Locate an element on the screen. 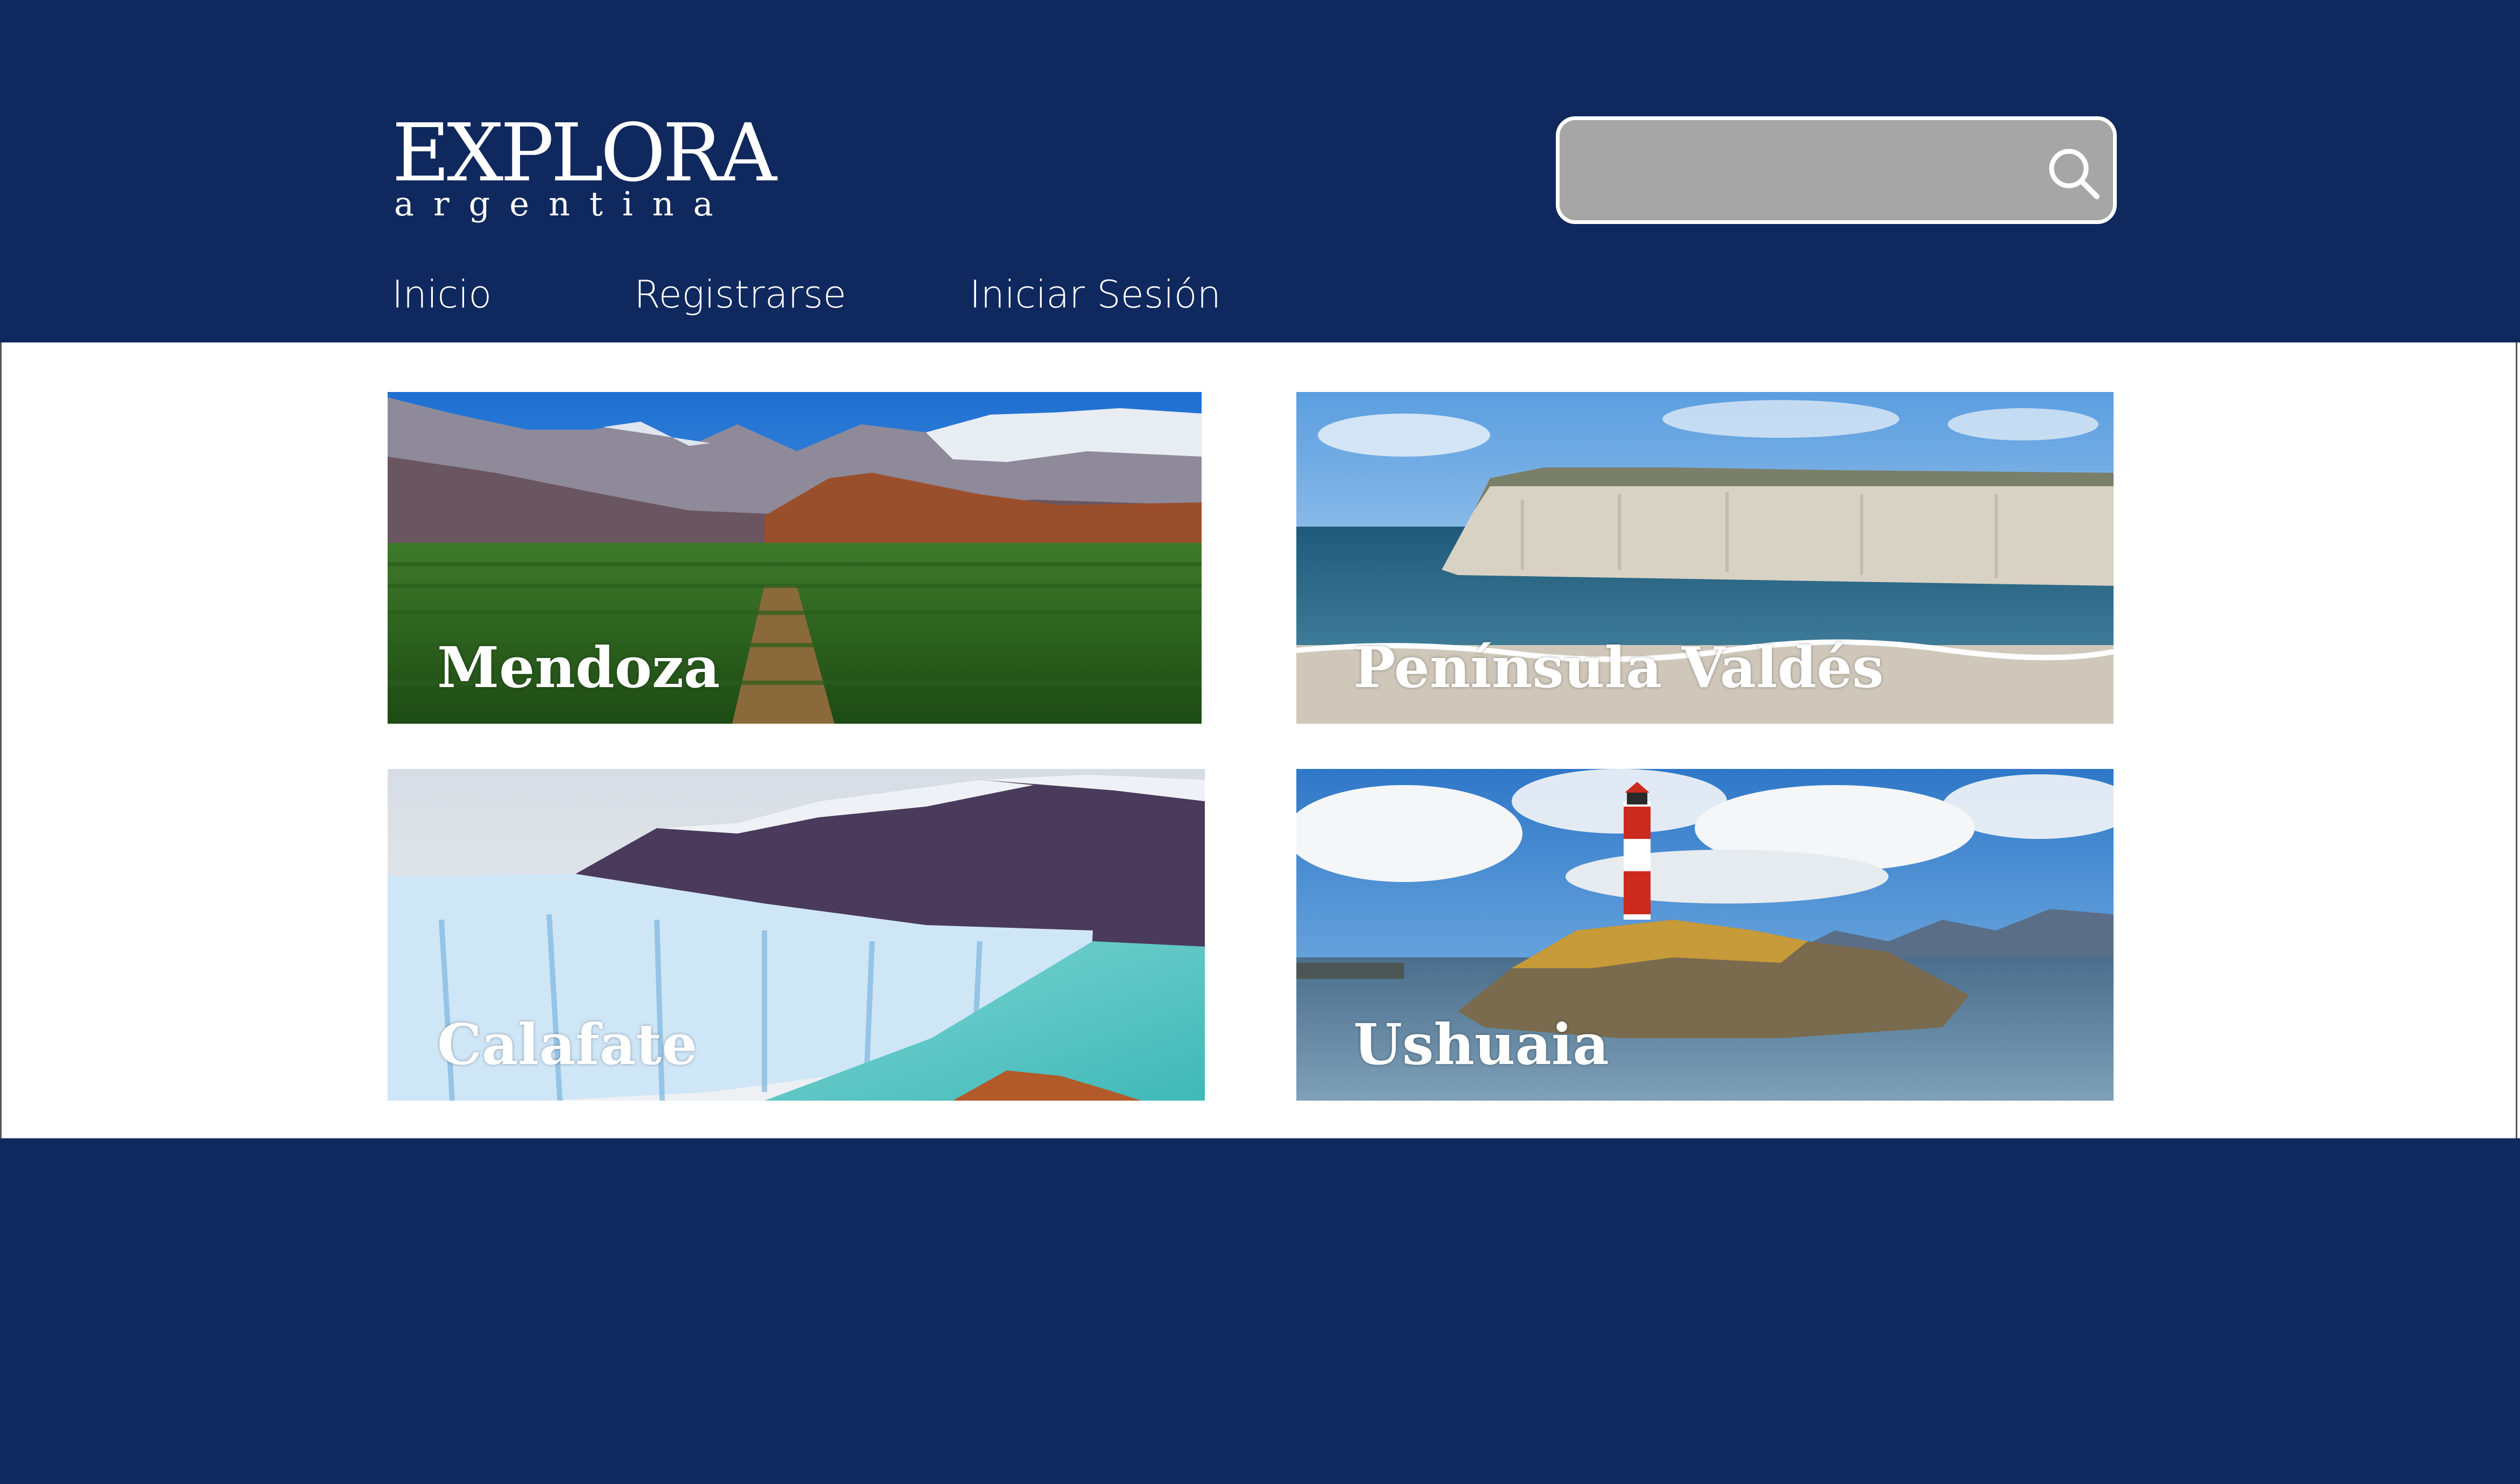 This screenshot has height=1484, width=2520. page-border-left is located at coordinates (1, 740).